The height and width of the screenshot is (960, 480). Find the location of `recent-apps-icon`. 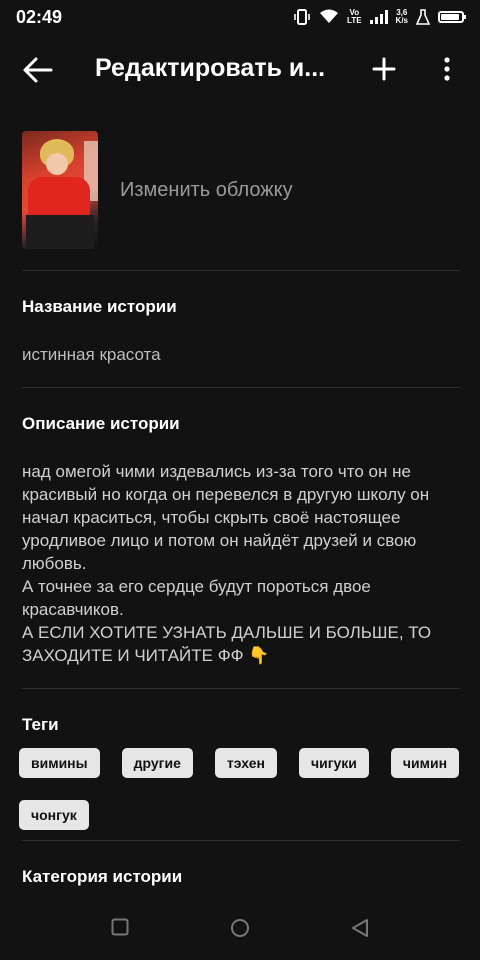

recent-apps-icon is located at coordinates (120, 929).